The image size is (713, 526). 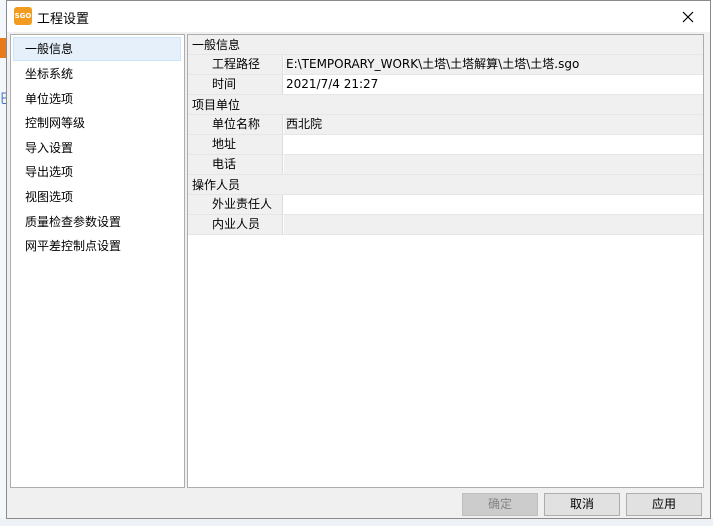 I want to click on property-label: 电话, so click(x=235, y=164).